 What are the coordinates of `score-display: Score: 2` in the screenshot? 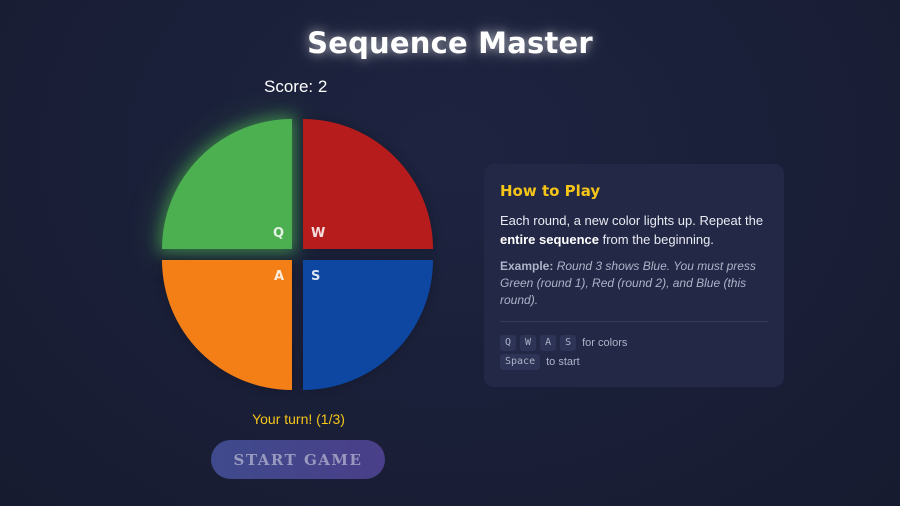 It's located at (296, 86).